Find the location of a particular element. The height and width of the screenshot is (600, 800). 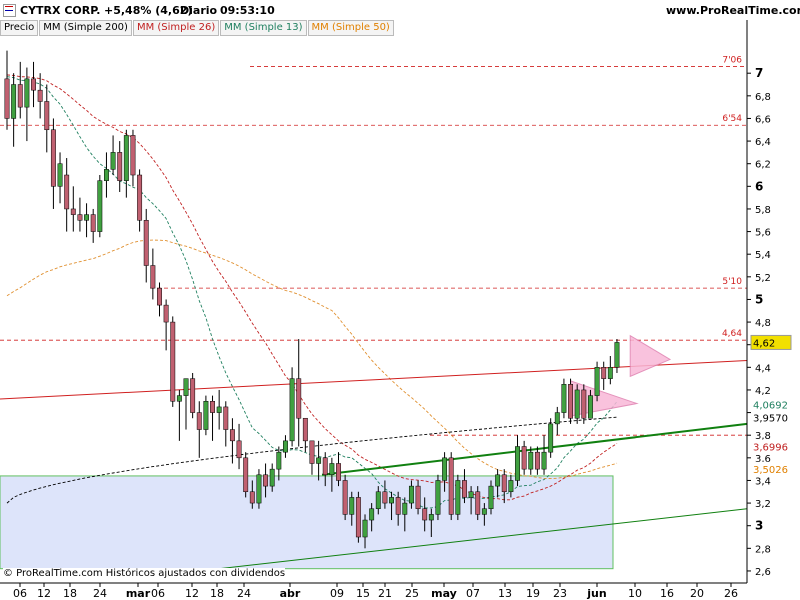

x-tick-label: 09 is located at coordinates (337, 593).